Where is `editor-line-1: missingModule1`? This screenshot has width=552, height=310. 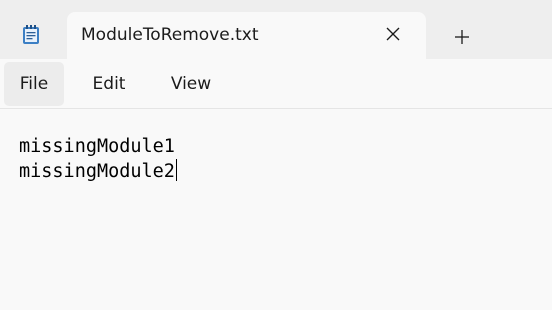
editor-line-1: missingModule1 is located at coordinates (97, 146).